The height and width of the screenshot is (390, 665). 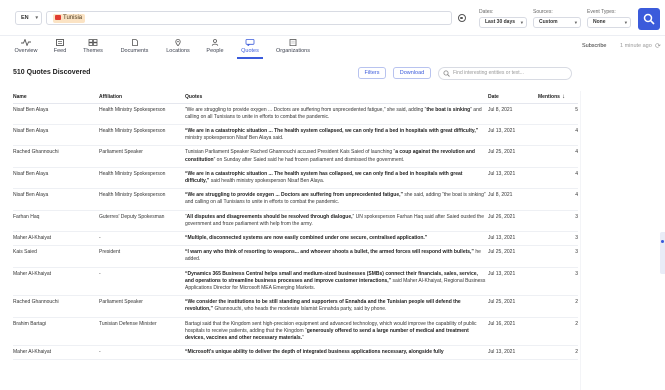 I want to click on person-name-link: Kais Saied, so click(x=56, y=256).